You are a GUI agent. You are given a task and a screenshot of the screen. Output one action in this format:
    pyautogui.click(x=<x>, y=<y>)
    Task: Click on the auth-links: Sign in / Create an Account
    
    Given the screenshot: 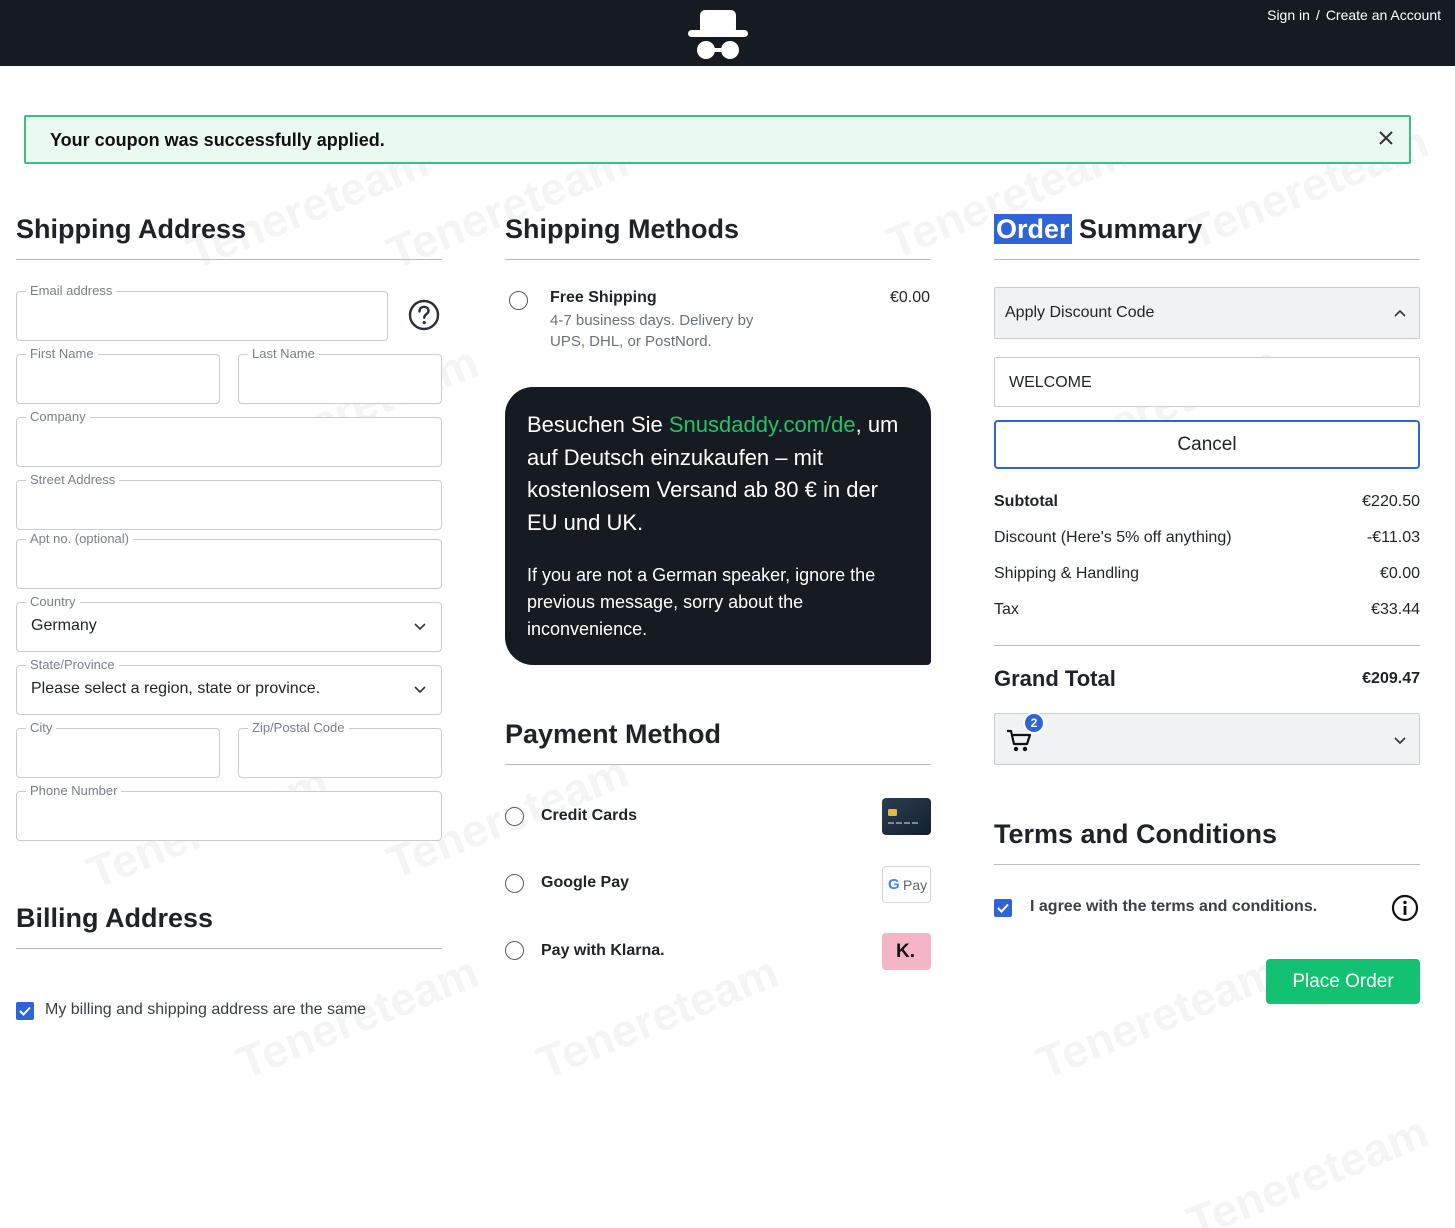 What is the action you would take?
    pyautogui.click(x=1354, y=15)
    